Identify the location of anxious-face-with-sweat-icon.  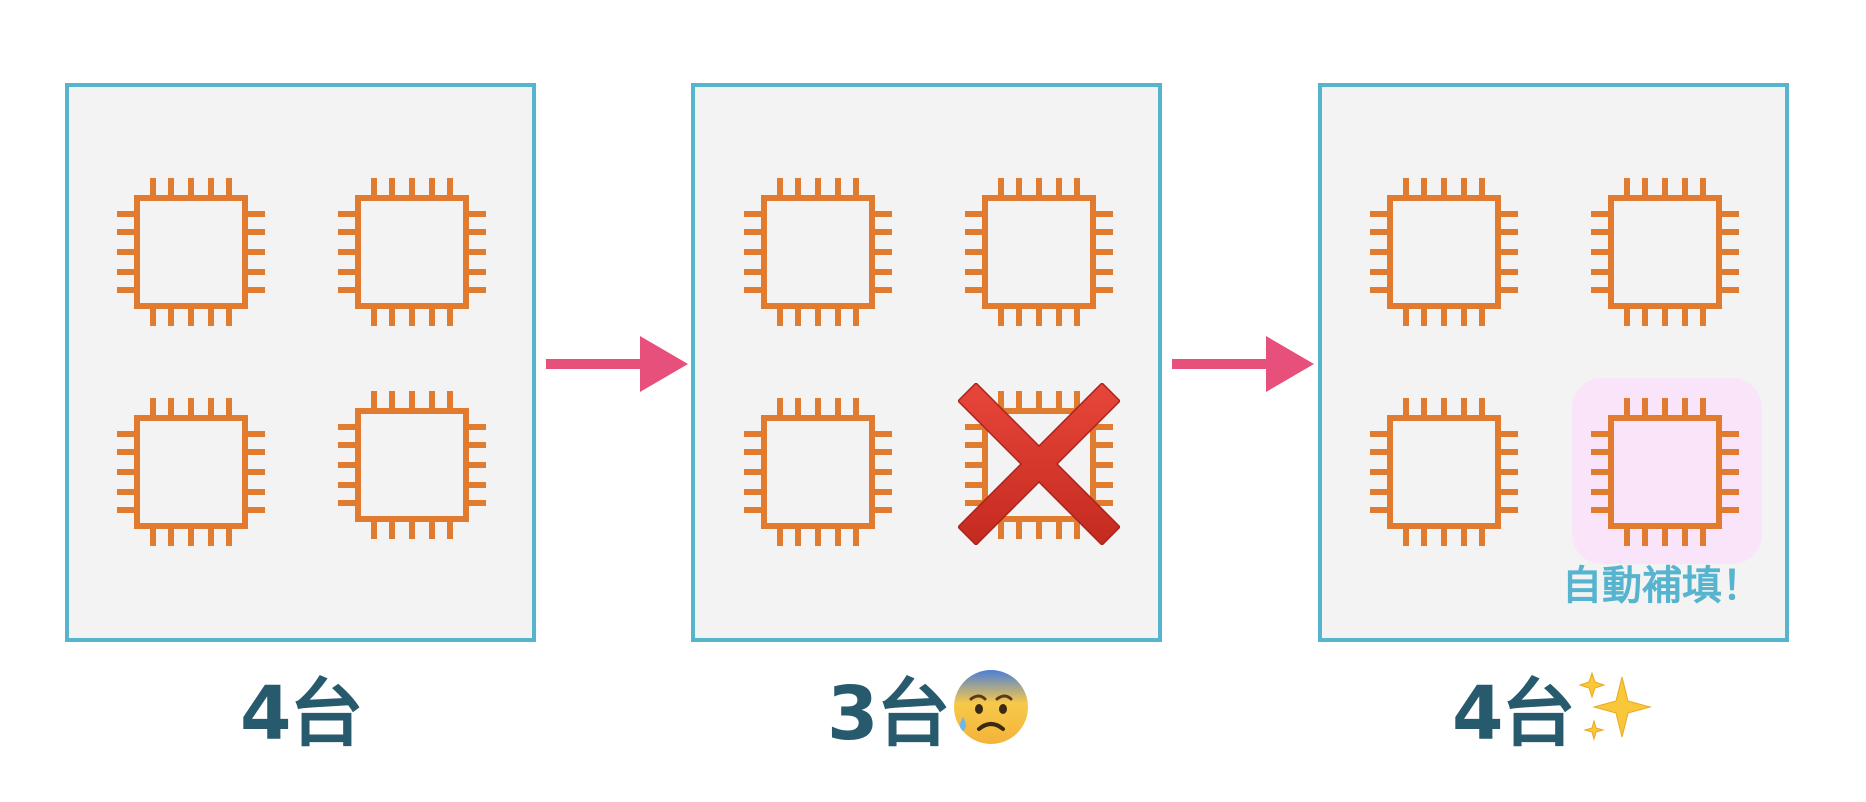
(991, 707).